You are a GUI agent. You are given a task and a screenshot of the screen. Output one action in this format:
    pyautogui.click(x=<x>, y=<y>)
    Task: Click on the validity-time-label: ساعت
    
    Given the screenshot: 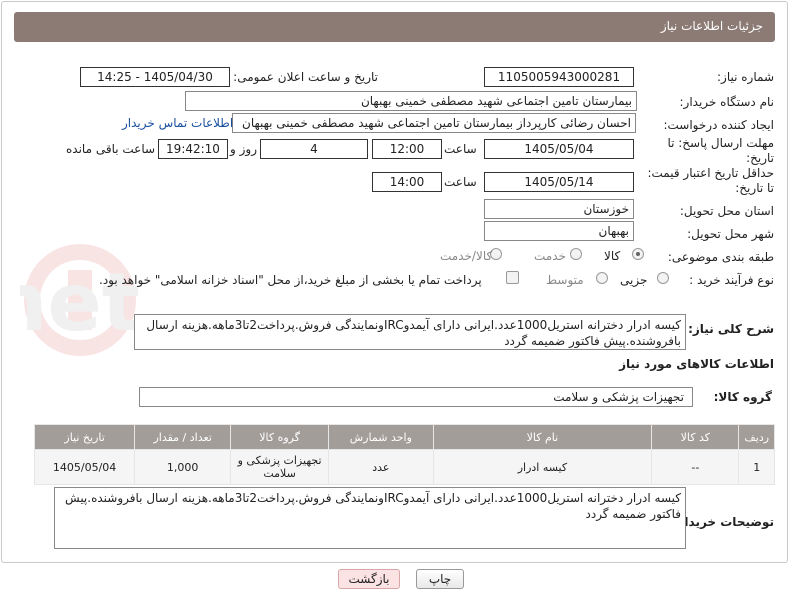 What is the action you would take?
    pyautogui.click(x=460, y=182)
    